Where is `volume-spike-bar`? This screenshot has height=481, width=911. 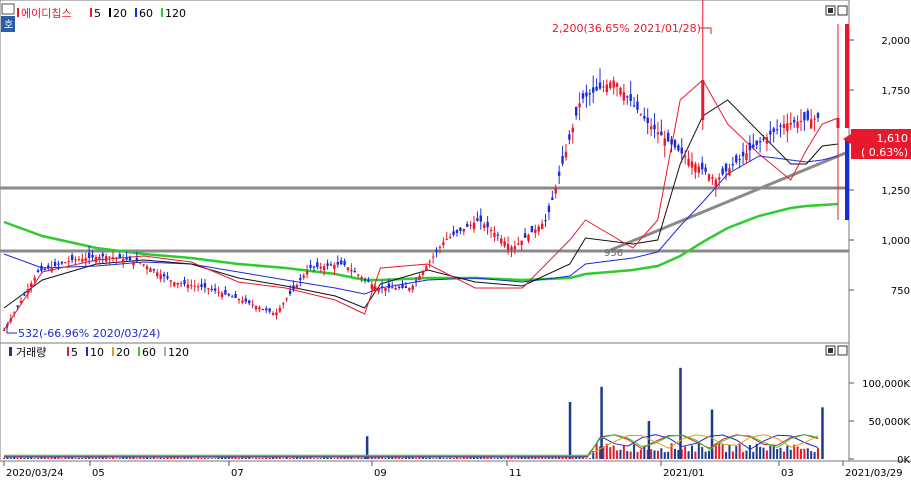
volume-spike-bar is located at coordinates (822, 433).